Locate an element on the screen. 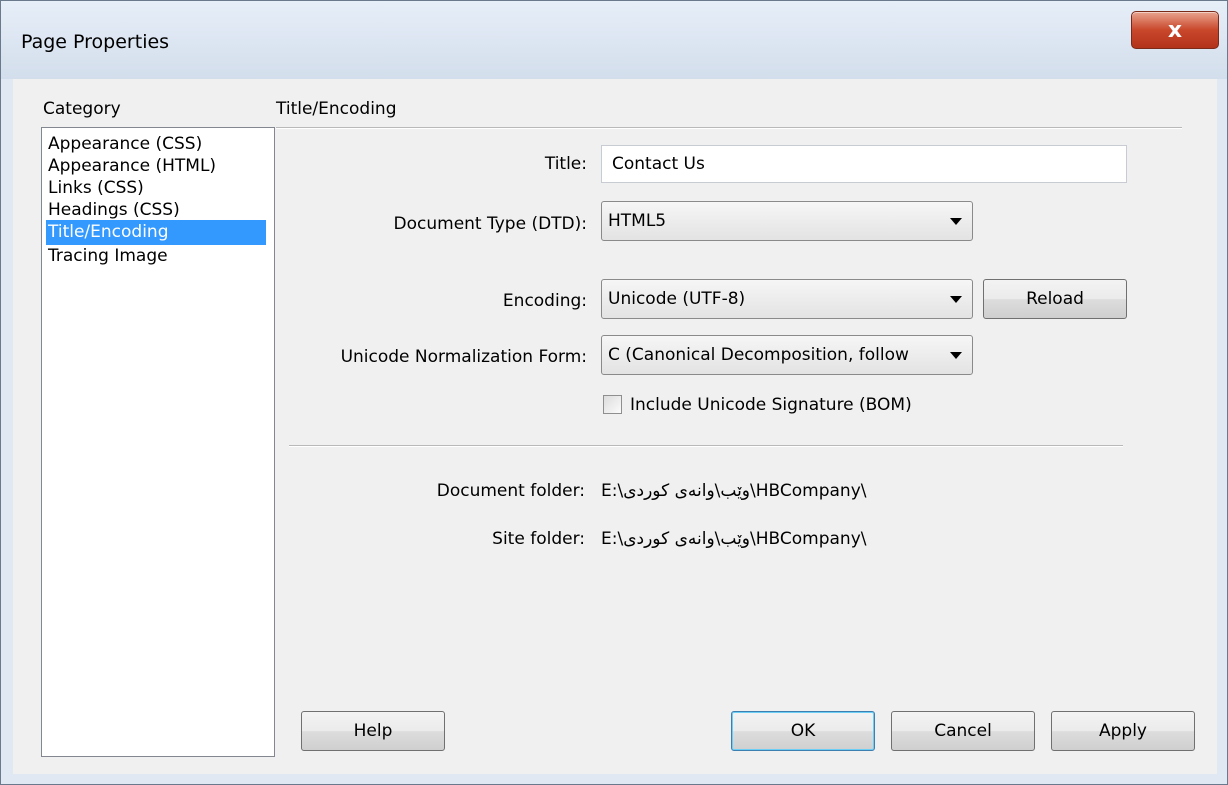  cancel-button: Cancel is located at coordinates (963, 731).